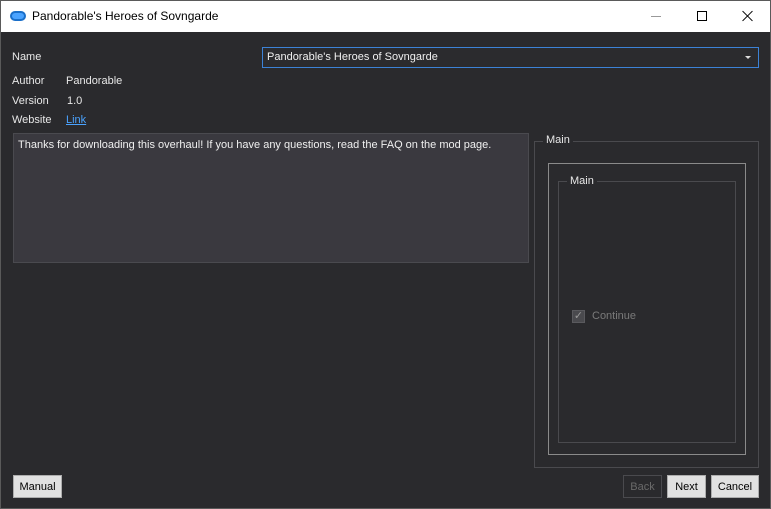  Describe the element at coordinates (32, 120) in the screenshot. I see `website-label: Website` at that location.